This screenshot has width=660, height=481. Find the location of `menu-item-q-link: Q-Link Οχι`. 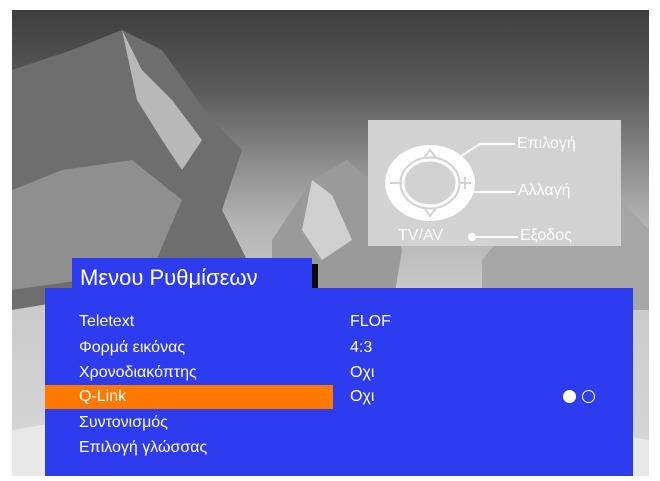

menu-item-q-link: Q-Link Οχι is located at coordinates (339, 397).